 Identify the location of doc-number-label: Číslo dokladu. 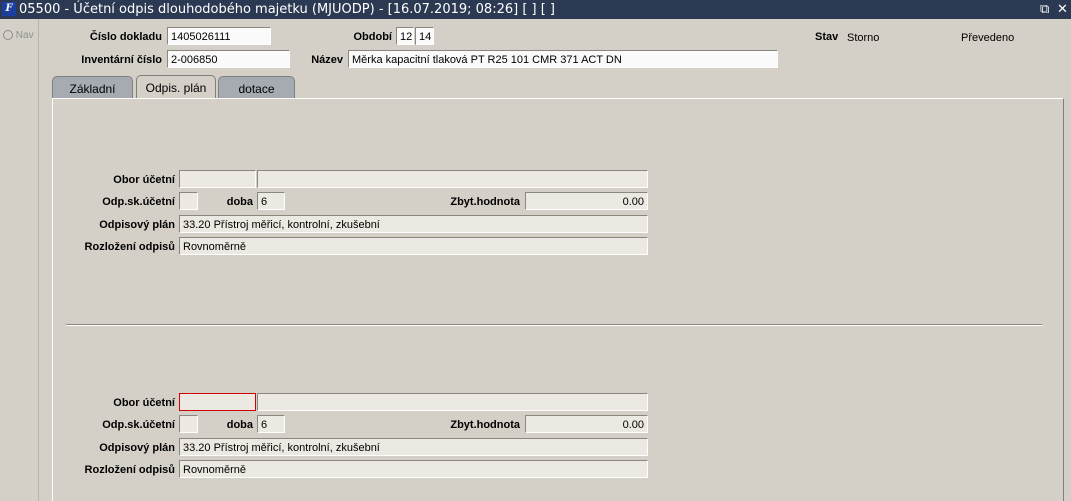
(125, 37).